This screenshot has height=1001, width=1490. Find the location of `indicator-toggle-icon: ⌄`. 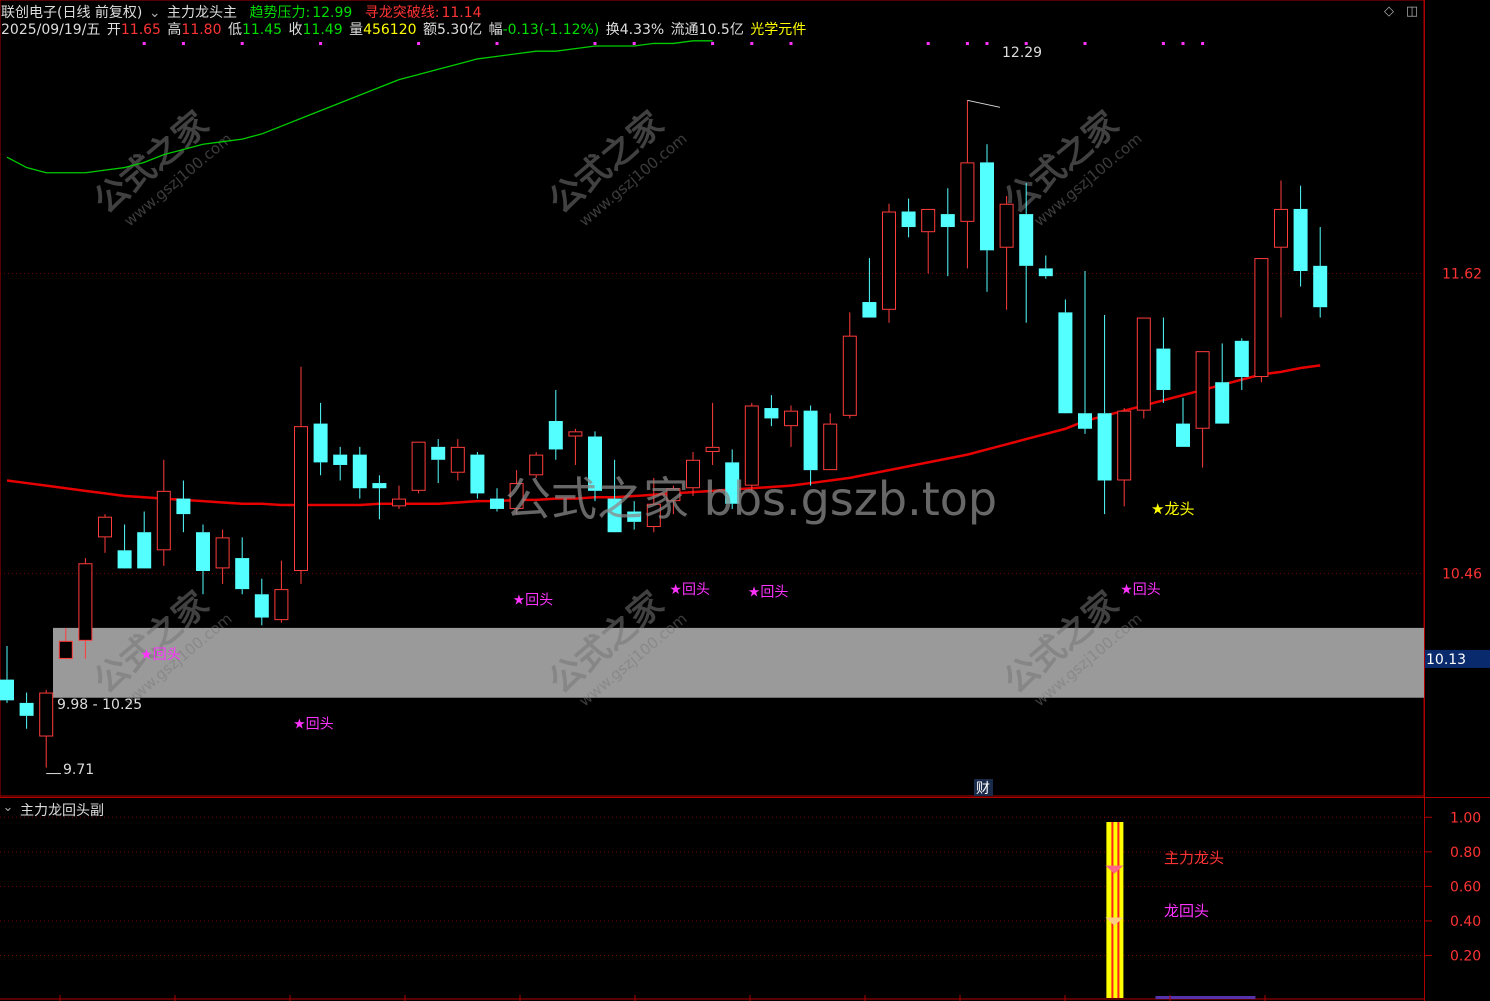

indicator-toggle-icon: ⌄ is located at coordinates (155, 13).